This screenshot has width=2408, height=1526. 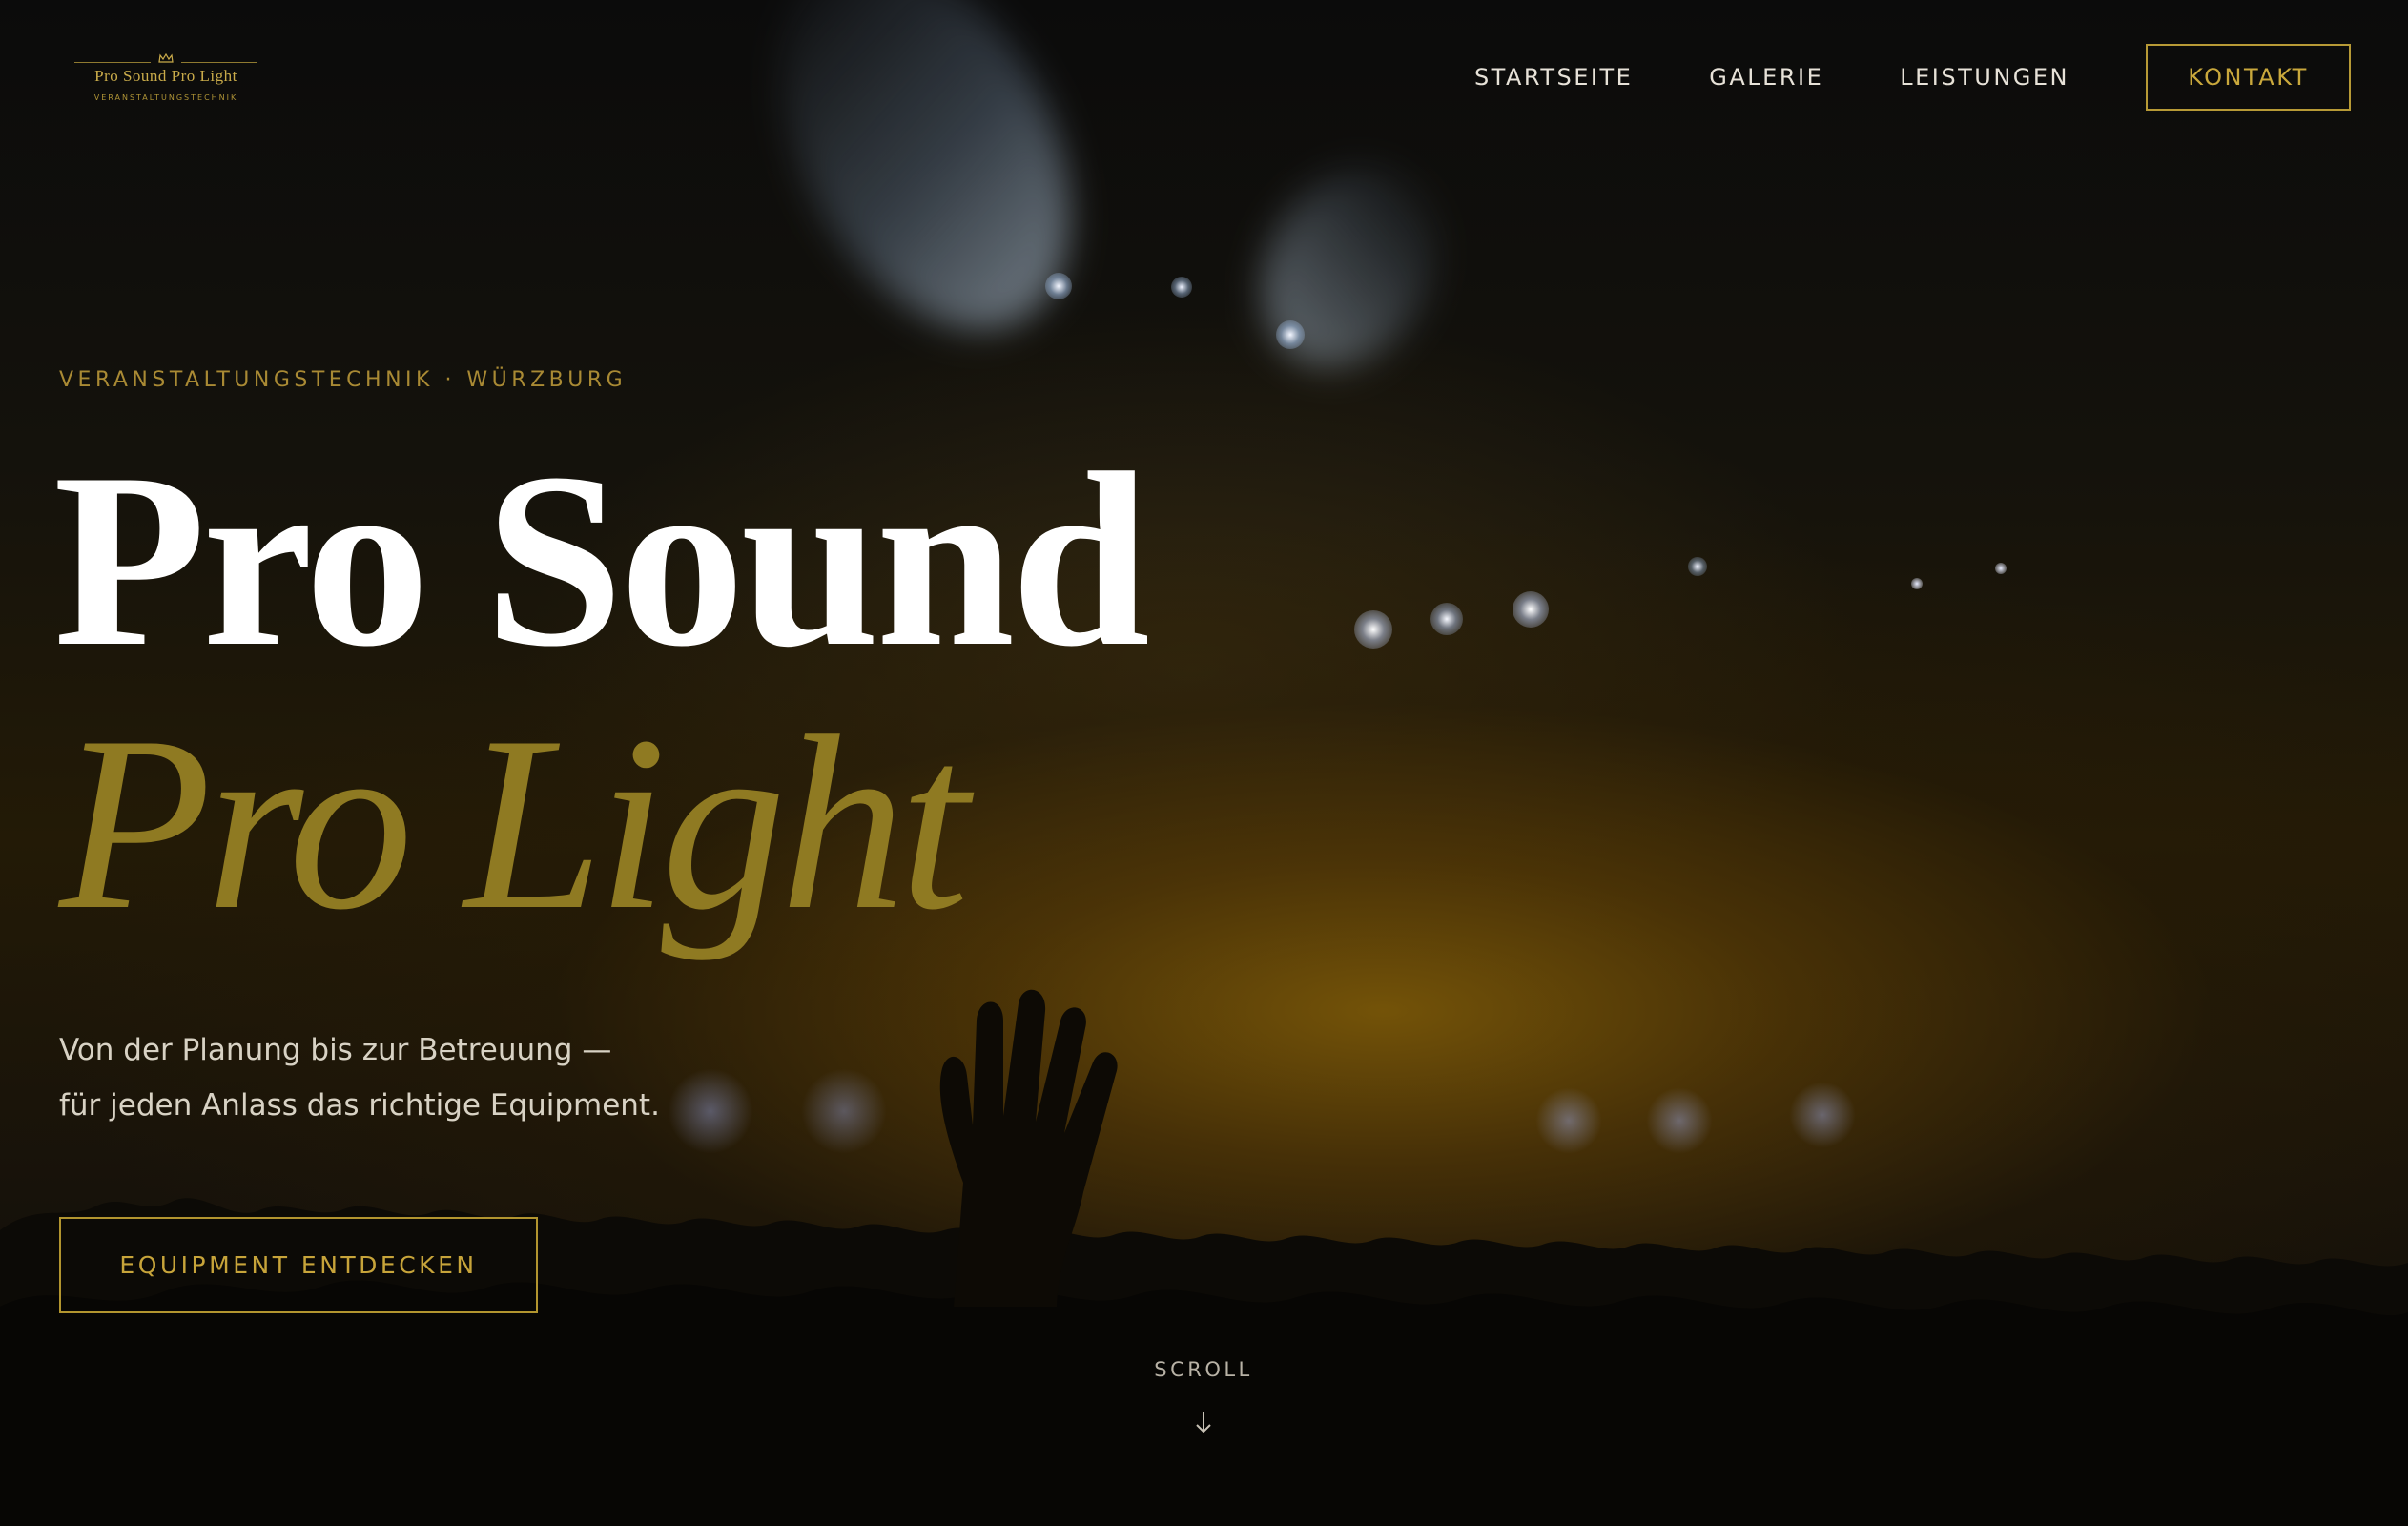 What do you see at coordinates (298, 1265) in the screenshot?
I see `discover-equipment-button: EQUIPMENT ENTDECKEN` at bounding box center [298, 1265].